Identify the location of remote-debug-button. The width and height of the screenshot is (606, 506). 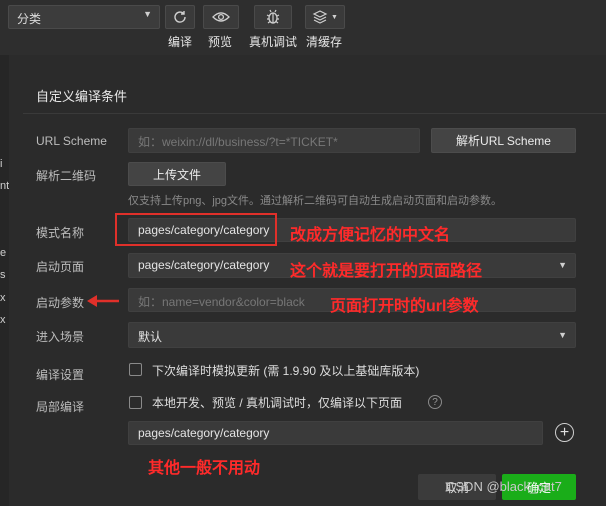
(273, 17).